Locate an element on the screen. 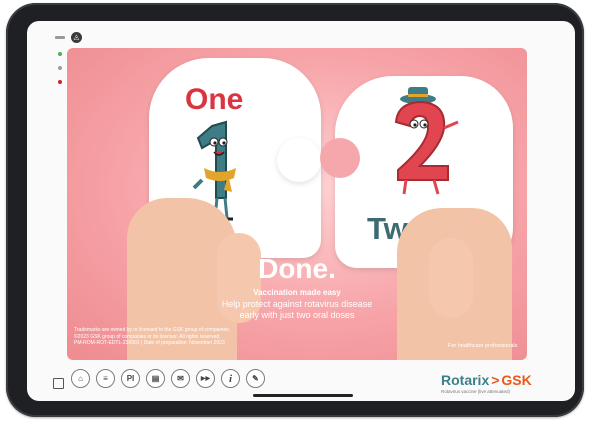  slides-icon is located at coordinates (58, 383).